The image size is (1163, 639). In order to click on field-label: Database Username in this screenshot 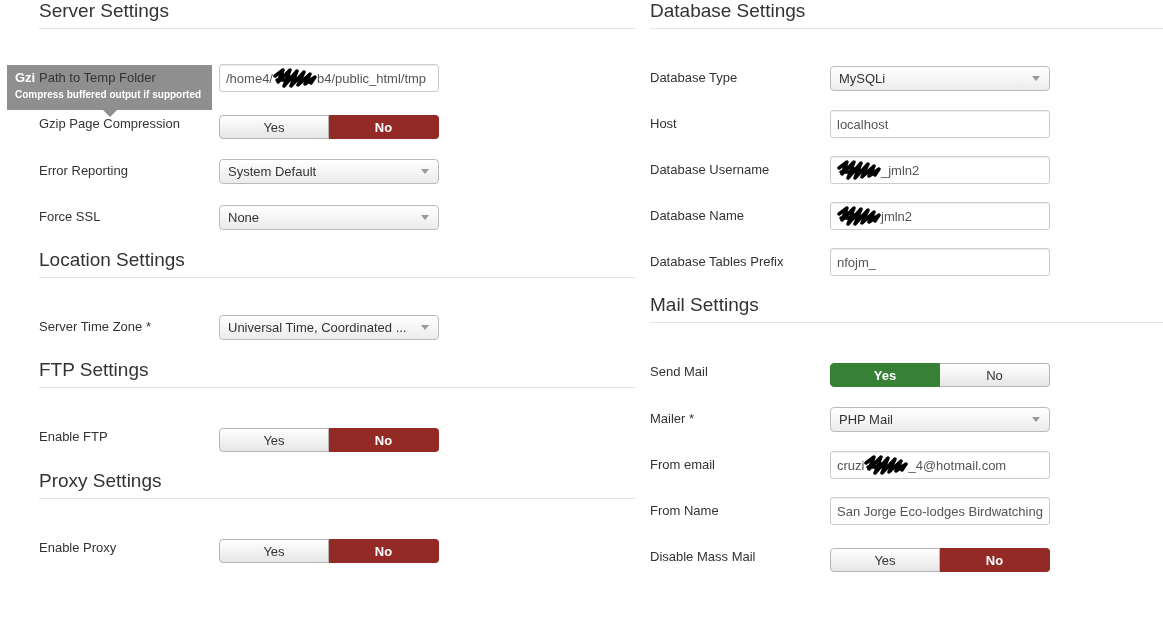, I will do `click(710, 170)`.